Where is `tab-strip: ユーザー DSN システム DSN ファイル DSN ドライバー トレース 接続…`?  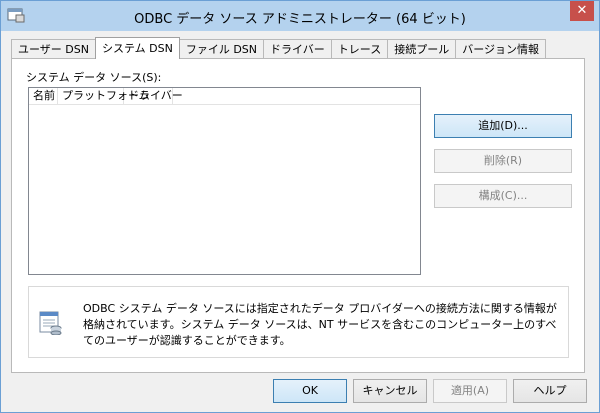 tab-strip: ユーザー DSN システム DSN ファイル DSN ドライバー トレース 接続… is located at coordinates (279, 48).